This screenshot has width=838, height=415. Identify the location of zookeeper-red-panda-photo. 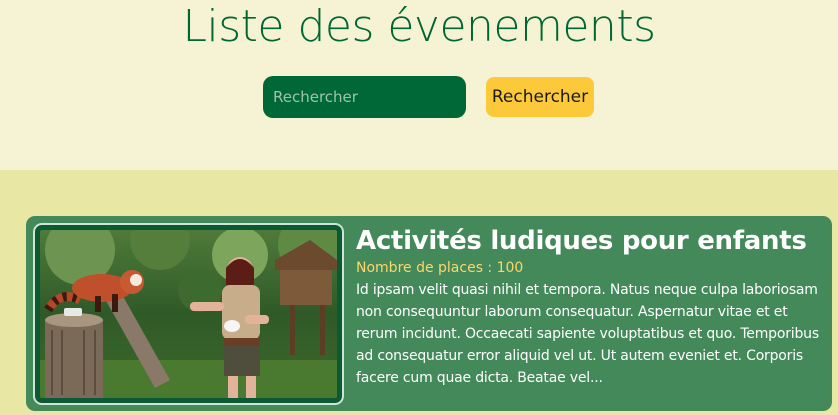
(188, 314).